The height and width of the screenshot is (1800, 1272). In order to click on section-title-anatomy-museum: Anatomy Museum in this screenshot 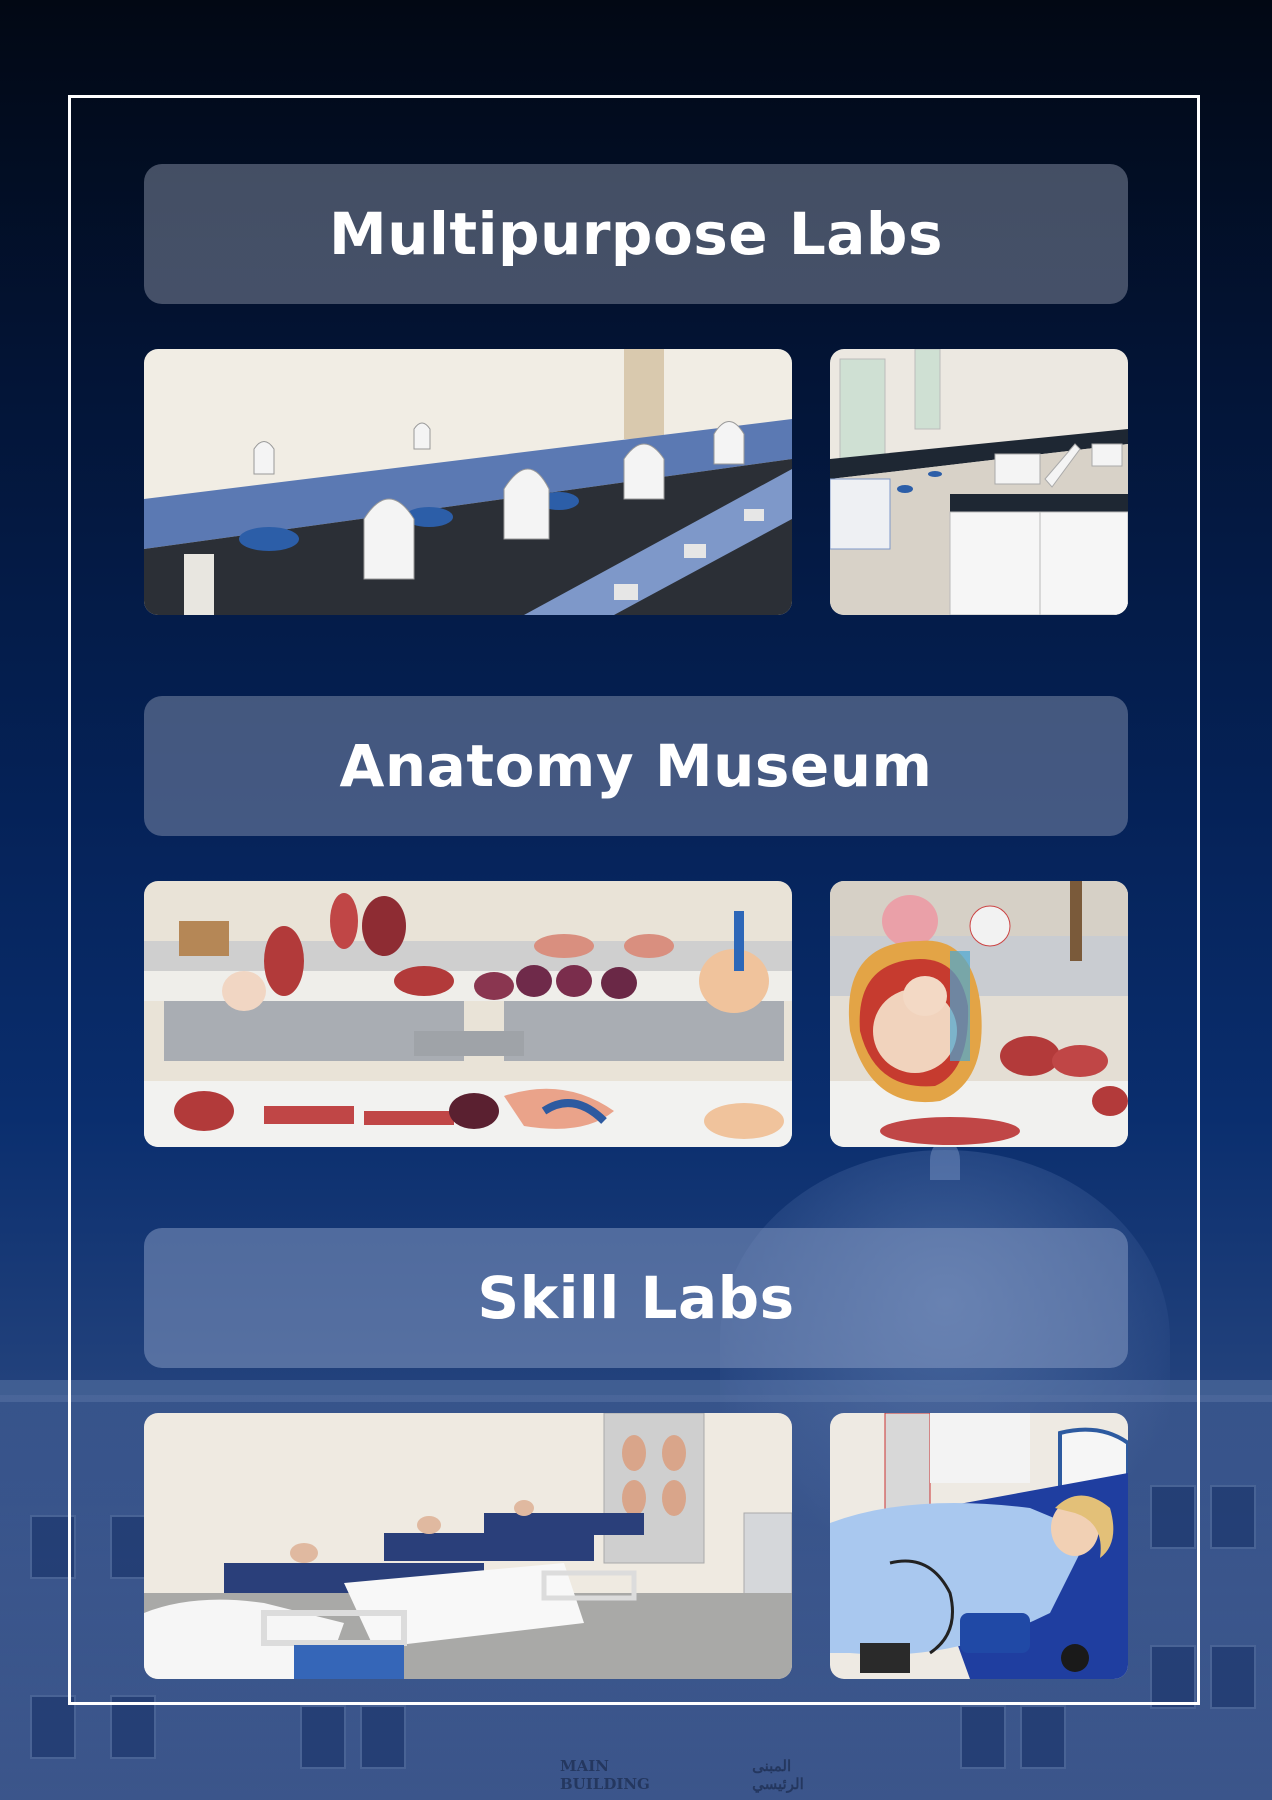, I will do `click(636, 766)`.